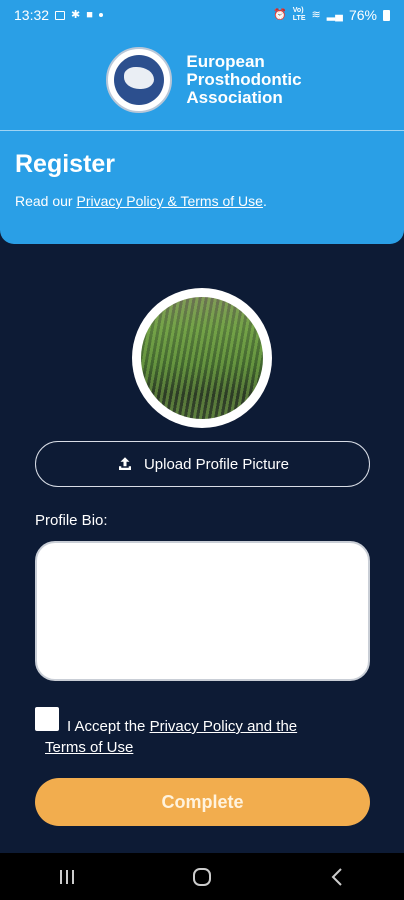 The image size is (404, 900). What do you see at coordinates (32, 15) in the screenshot?
I see `status-time: 13:32` at bounding box center [32, 15].